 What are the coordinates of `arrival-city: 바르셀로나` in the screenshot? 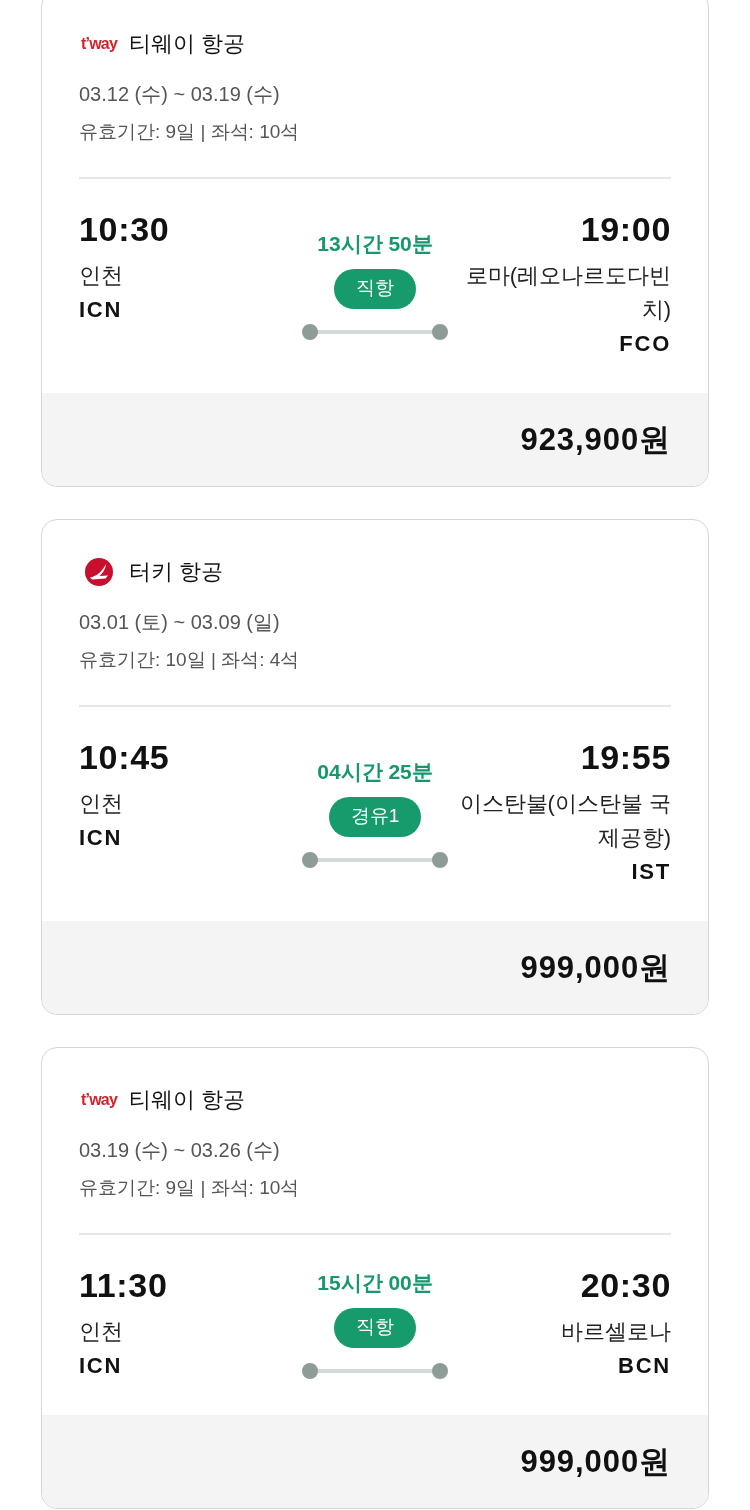 It's located at (615, 1332).